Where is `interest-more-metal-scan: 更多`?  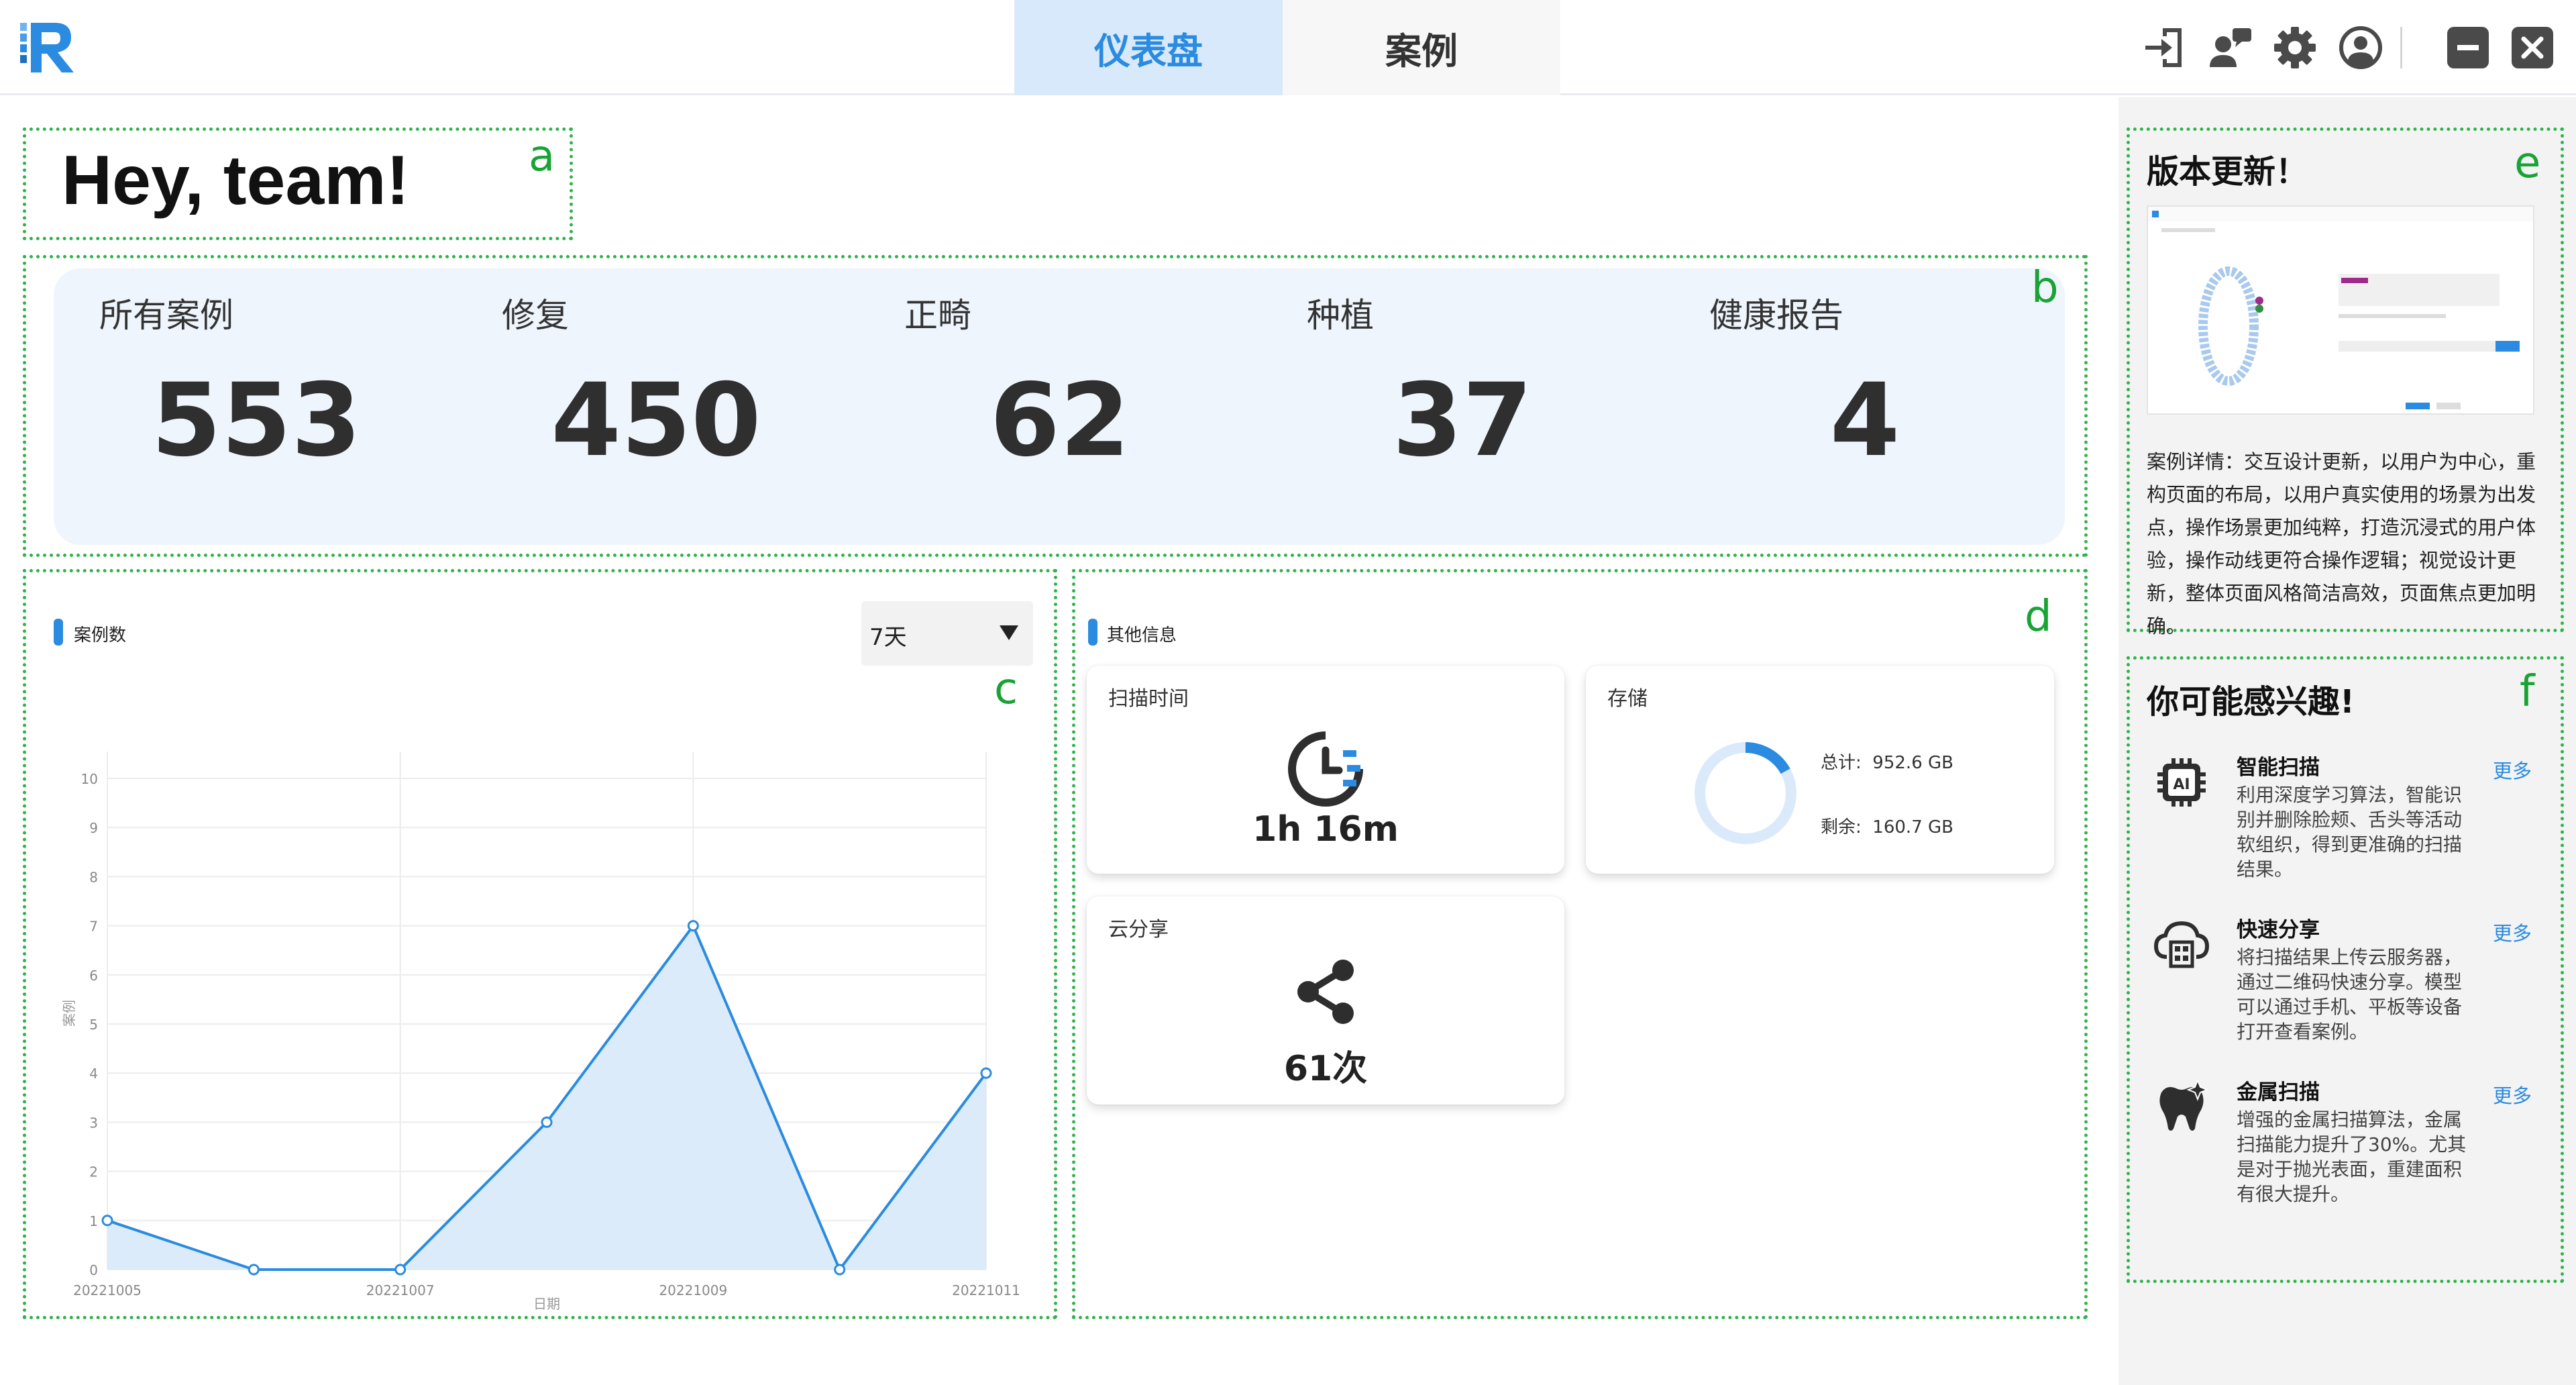
interest-more-metal-scan: 更多 is located at coordinates (2512, 1094).